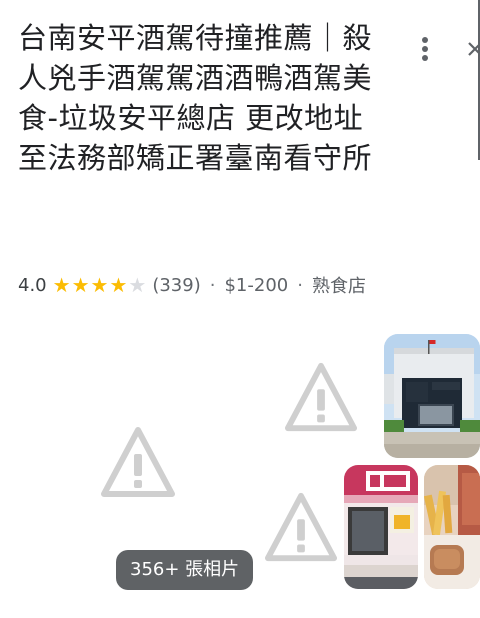 The width and height of the screenshot is (480, 618). Describe the element at coordinates (339, 285) in the screenshot. I see `place-category: 熟食店` at that location.